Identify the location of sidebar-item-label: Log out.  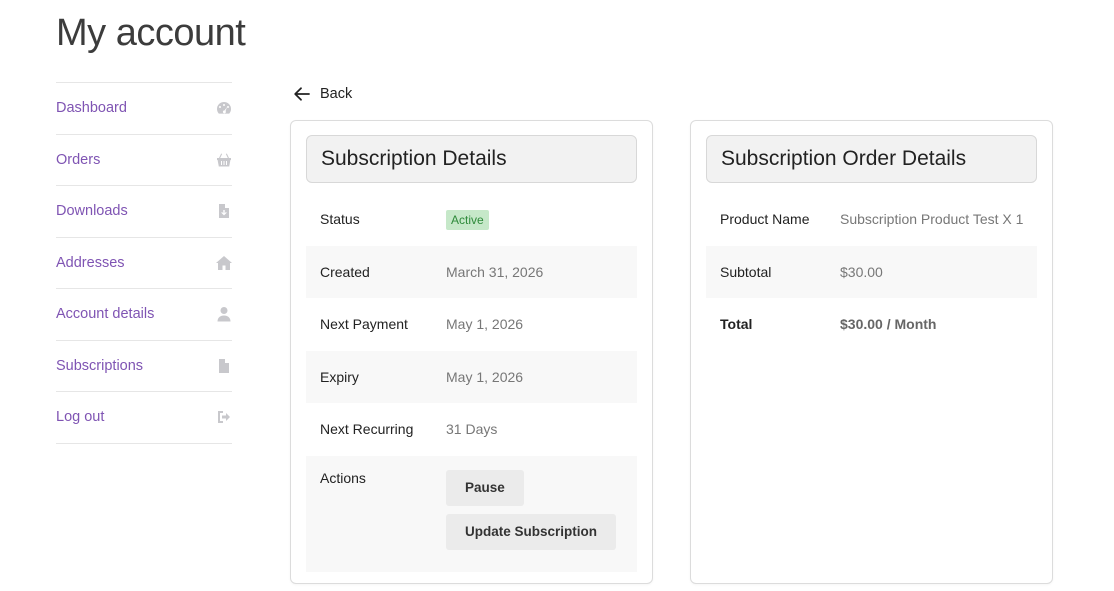
(80, 417).